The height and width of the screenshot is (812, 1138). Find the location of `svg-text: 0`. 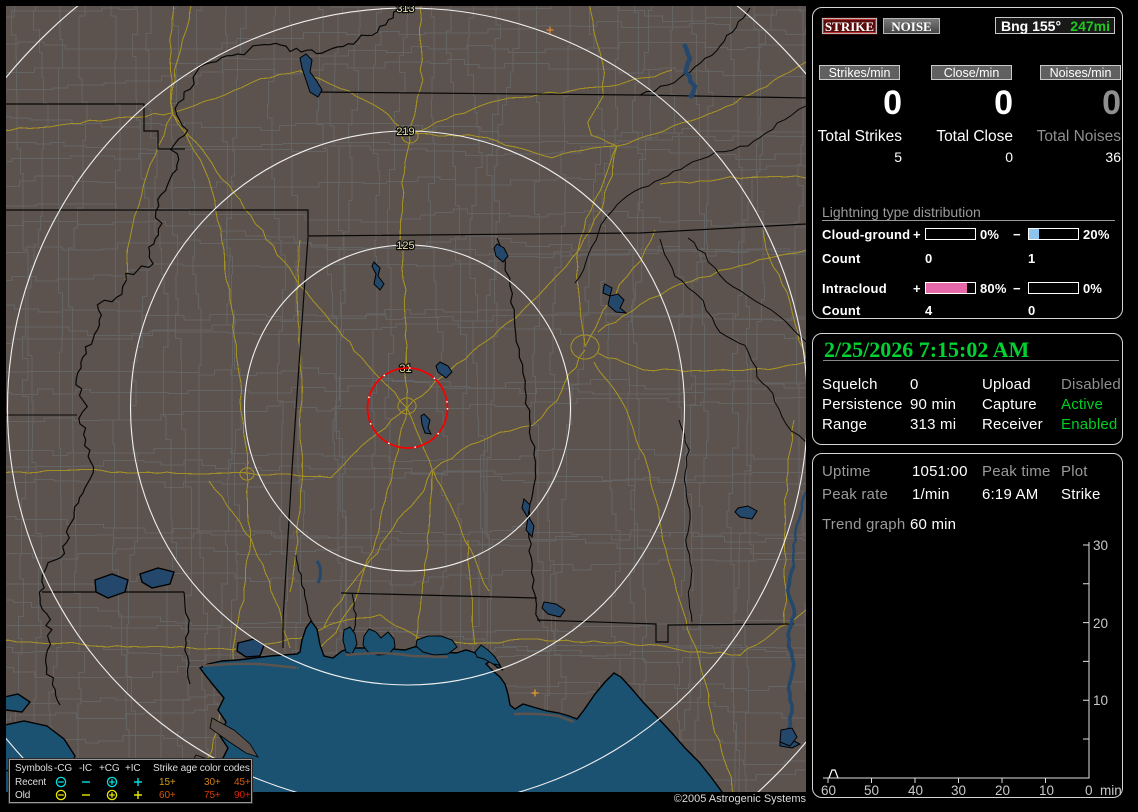

svg-text: 0 is located at coordinates (1089, 790).